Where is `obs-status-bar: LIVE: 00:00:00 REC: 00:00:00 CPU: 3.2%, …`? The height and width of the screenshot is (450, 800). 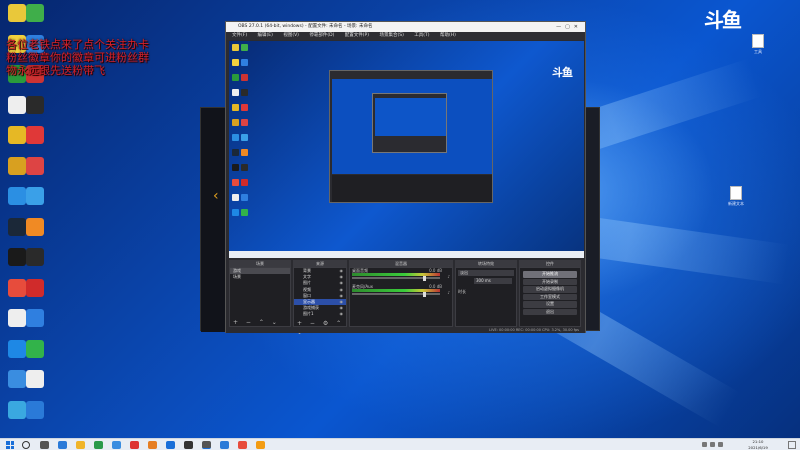
obs-status-bar: LIVE: 00:00:00 REC: 00:00:00 CPU: 3.2%, … is located at coordinates (405, 330).